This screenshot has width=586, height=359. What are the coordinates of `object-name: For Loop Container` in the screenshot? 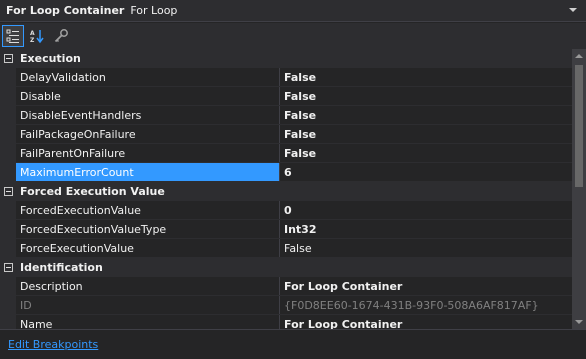 It's located at (65, 10).